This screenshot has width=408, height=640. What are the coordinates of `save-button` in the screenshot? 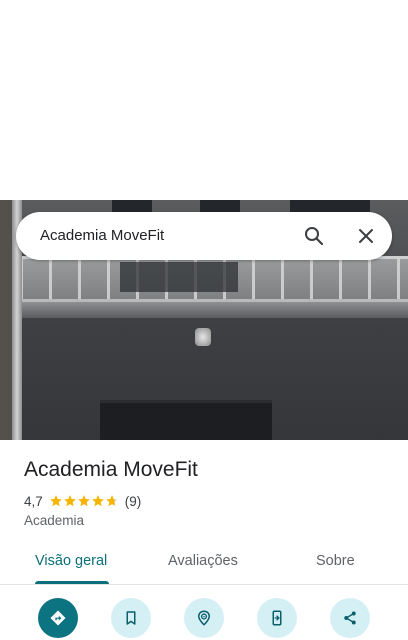 It's located at (131, 618).